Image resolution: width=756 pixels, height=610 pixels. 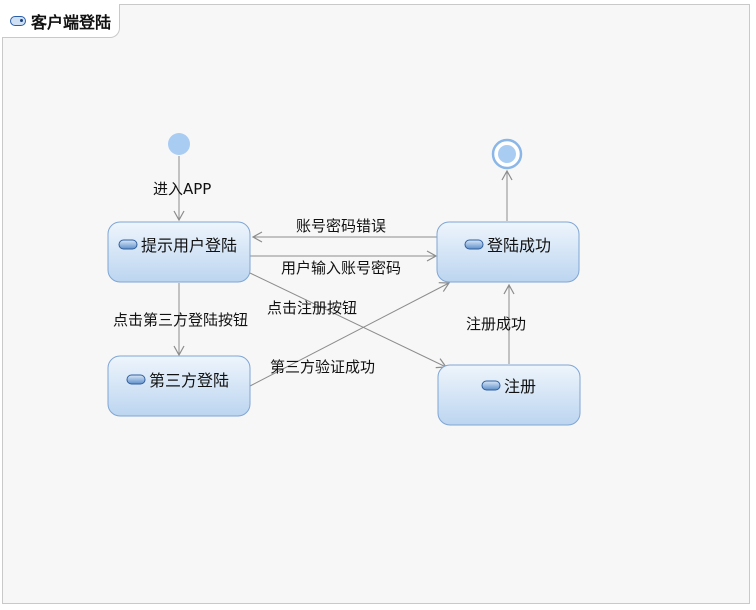 What do you see at coordinates (348, 320) in the screenshot?
I see `transition-click-register` at bounding box center [348, 320].